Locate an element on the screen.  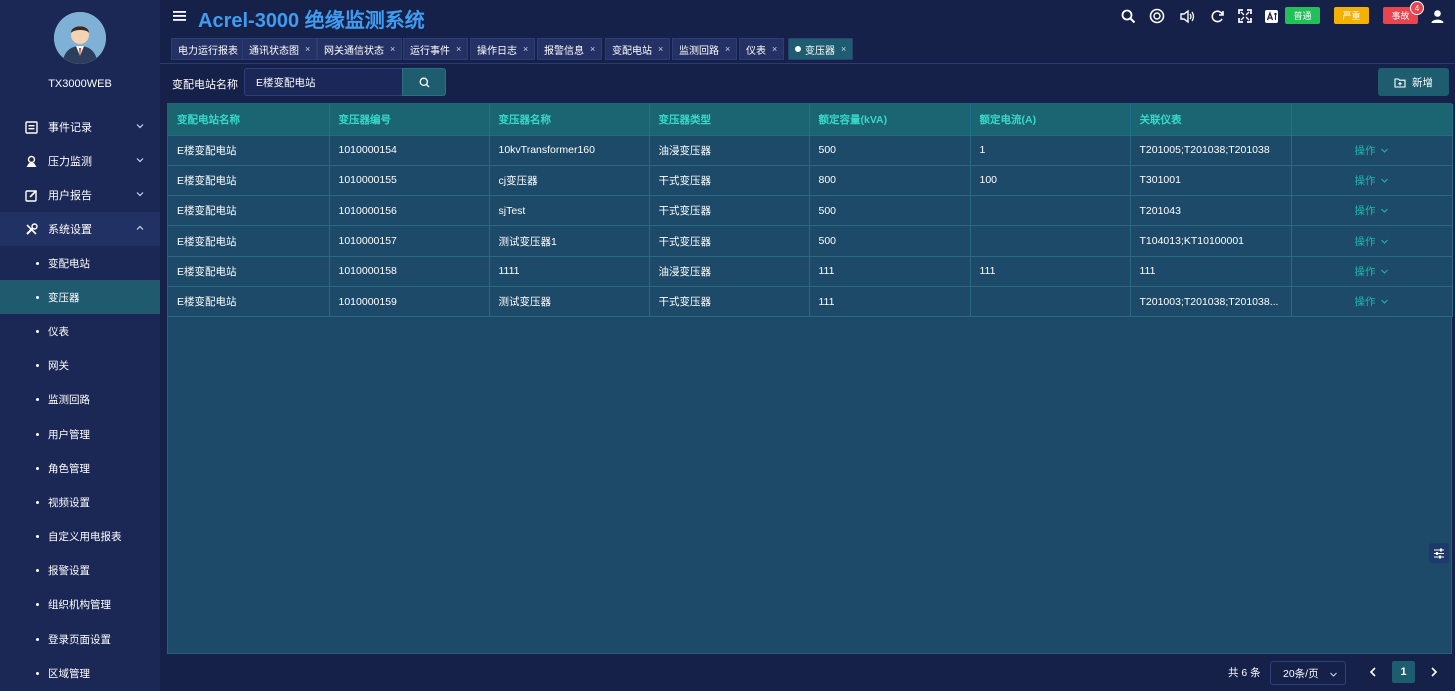
chevron-left-icon is located at coordinates (1372, 672).